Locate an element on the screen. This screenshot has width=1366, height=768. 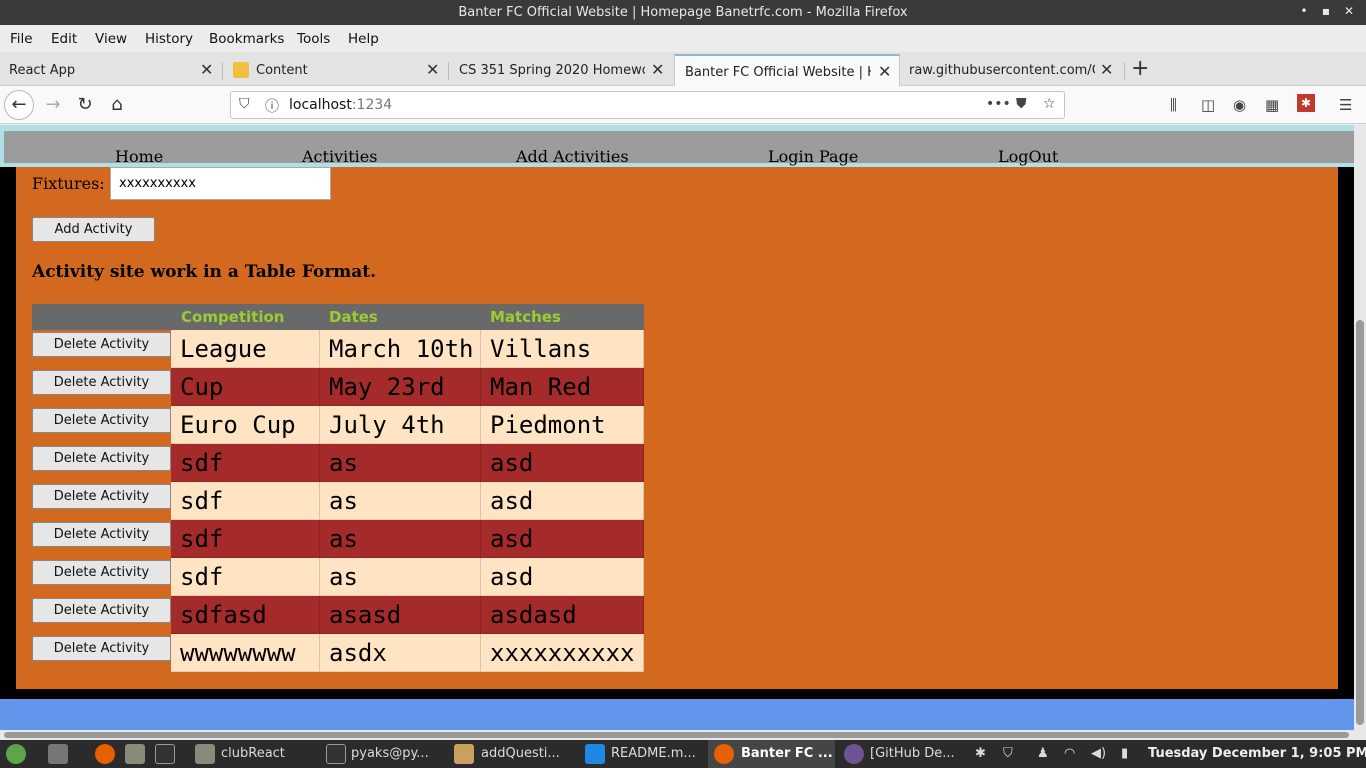
minimize-button: • is located at coordinates (1304, 12).